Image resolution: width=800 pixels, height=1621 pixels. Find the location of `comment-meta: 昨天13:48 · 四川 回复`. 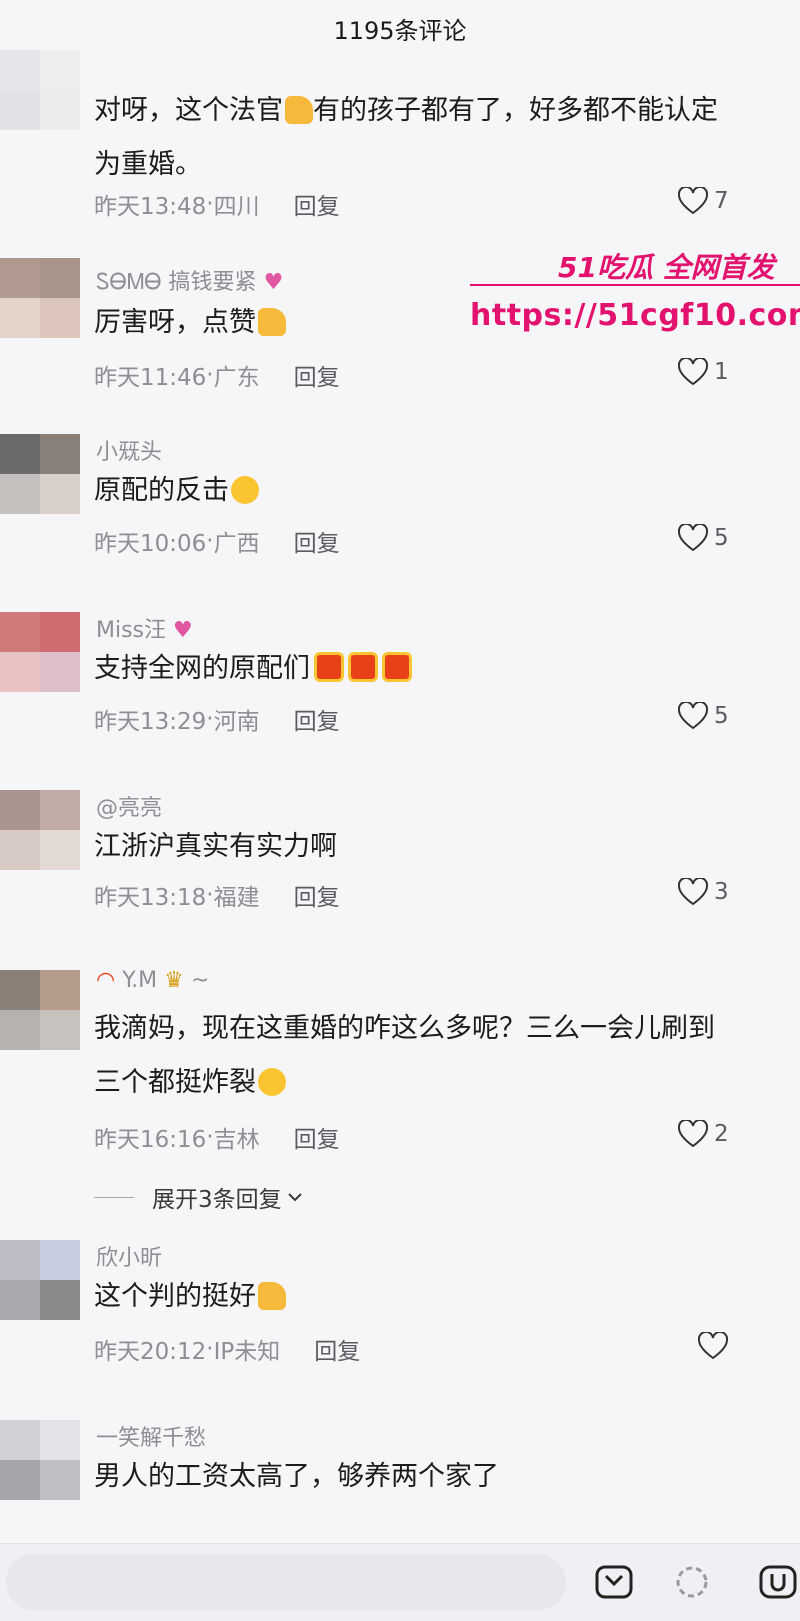

comment-meta: 昨天13:48 · 四川 回复 is located at coordinates (217, 204).